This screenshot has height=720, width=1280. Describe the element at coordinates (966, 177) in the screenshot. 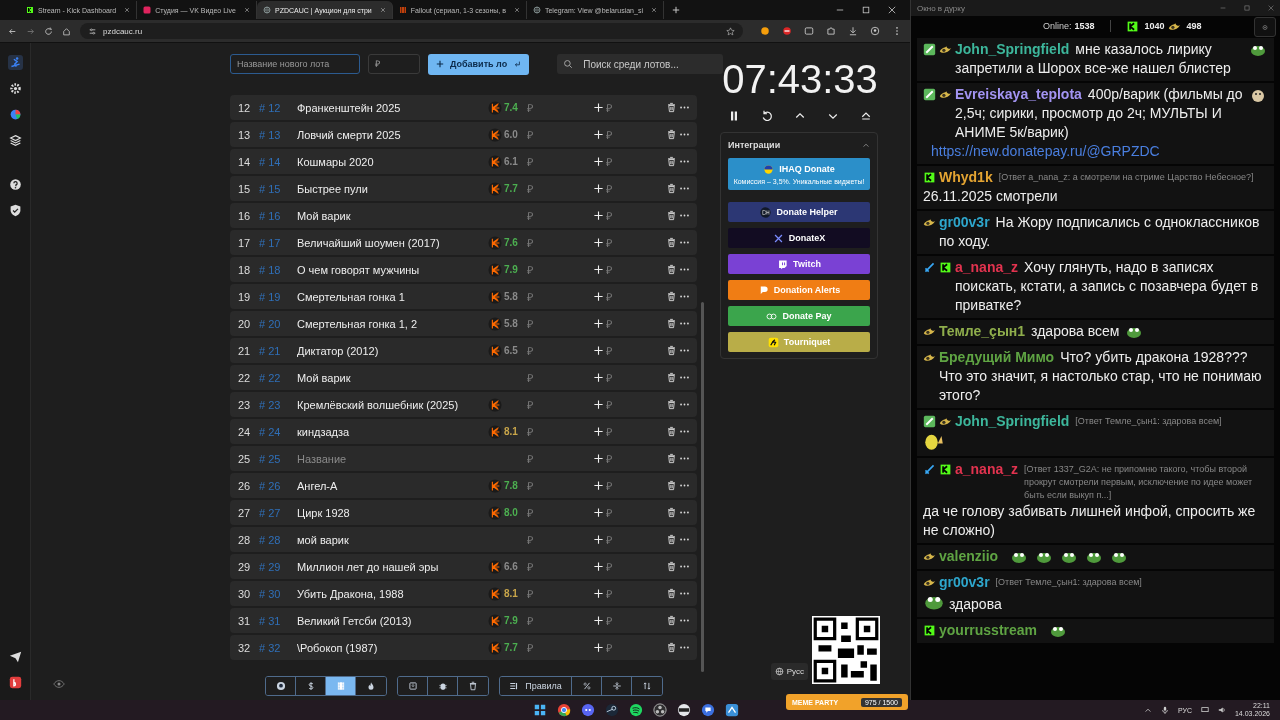

I see `chat-username: Whyd1k` at that location.